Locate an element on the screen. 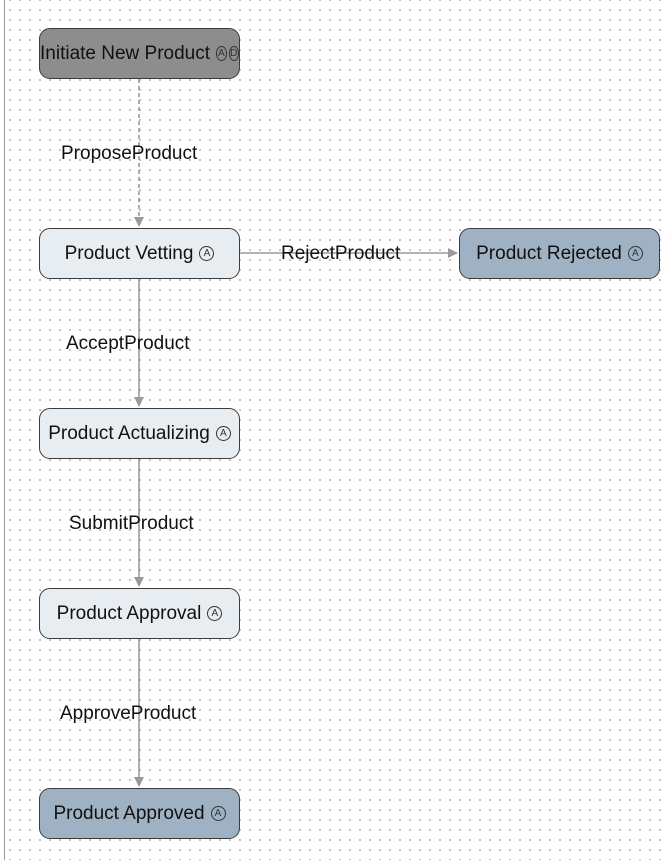 The width and height of the screenshot is (668, 860). node-label: Product Vetting is located at coordinates (129, 253).